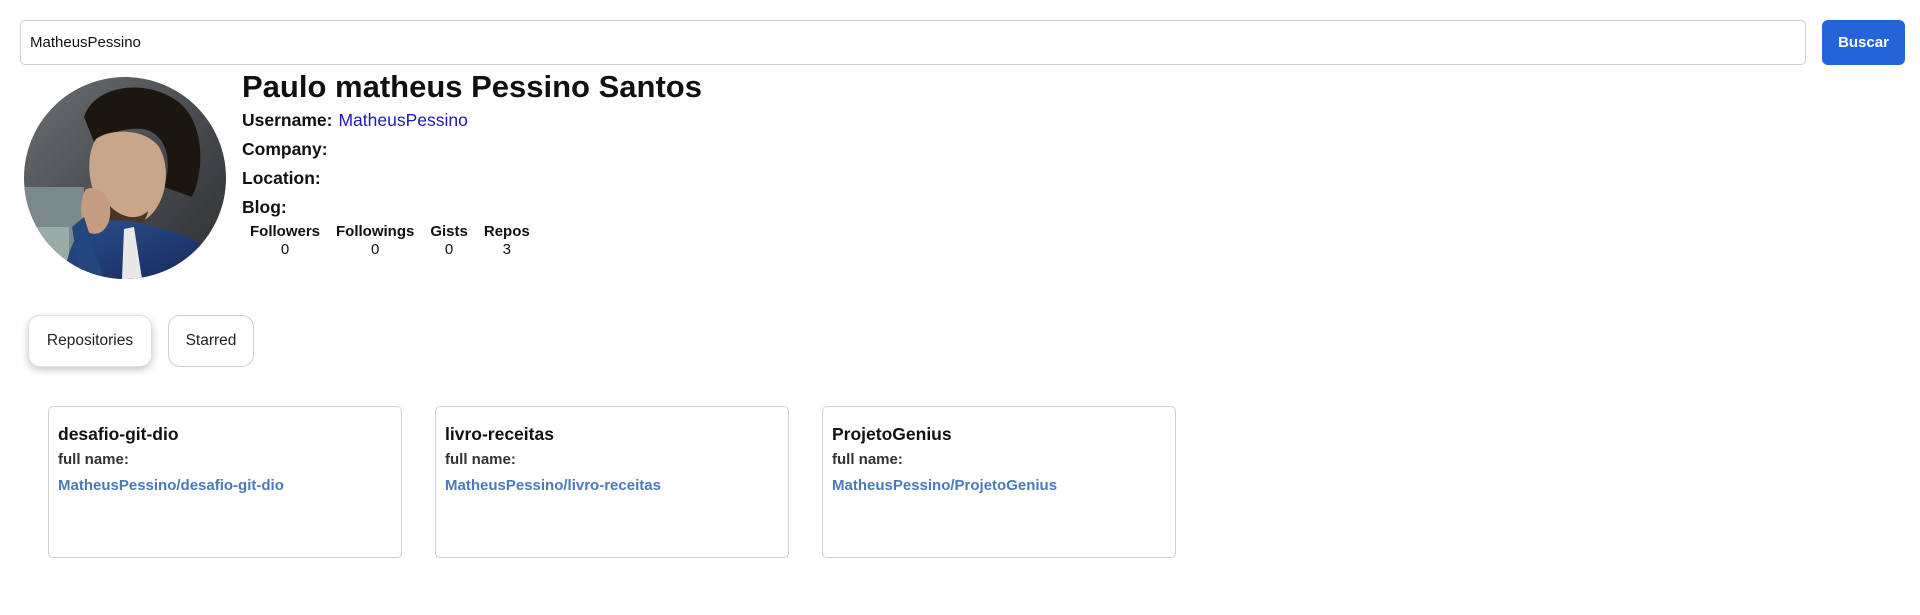 This screenshot has height=615, width=1920. I want to click on stat-label: Followings, so click(375, 231).